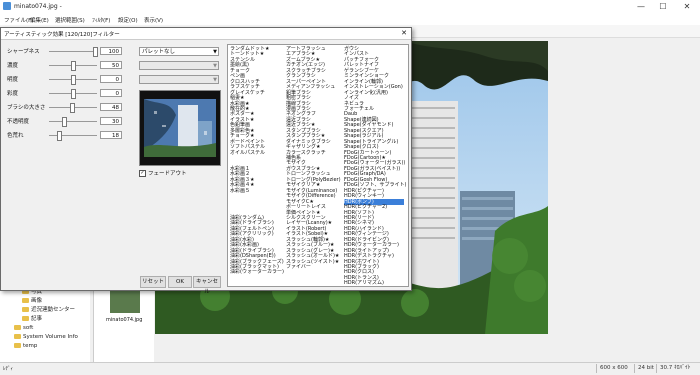 This screenshot has width=700, height=375. What do you see at coordinates (111, 93) in the screenshot?
I see `saturation-value: 0` at bounding box center [111, 93].